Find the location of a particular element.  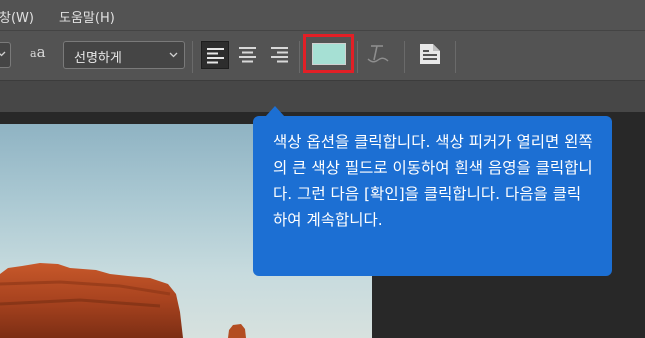

text-color-swatch is located at coordinates (329, 54).